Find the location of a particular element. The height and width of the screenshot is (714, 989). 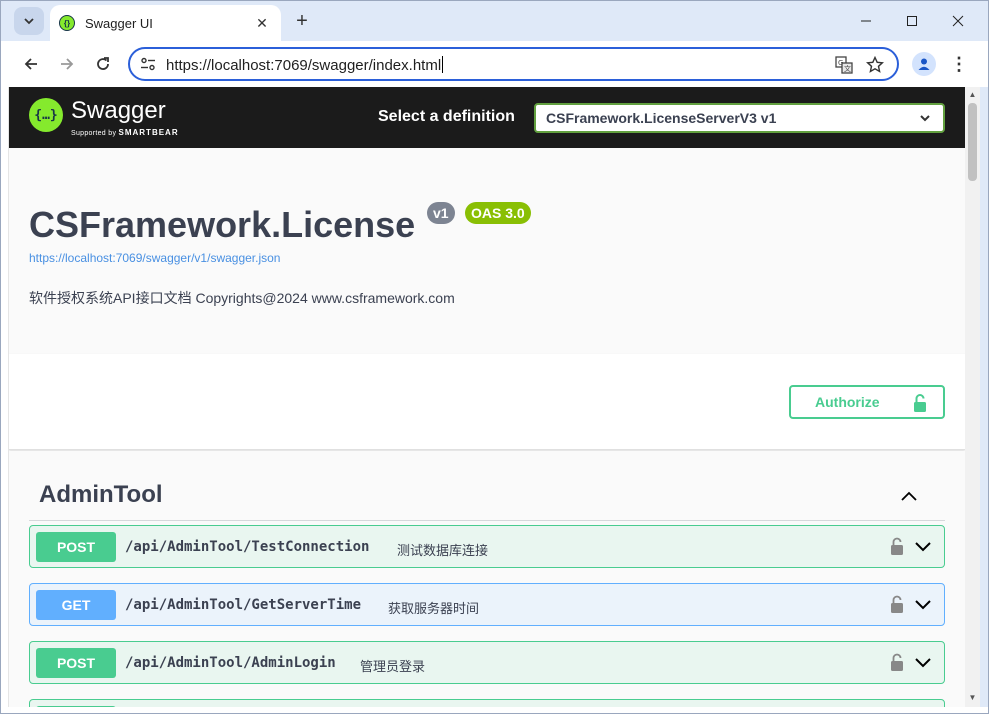

authorize-button: Authorize is located at coordinates (867, 402).